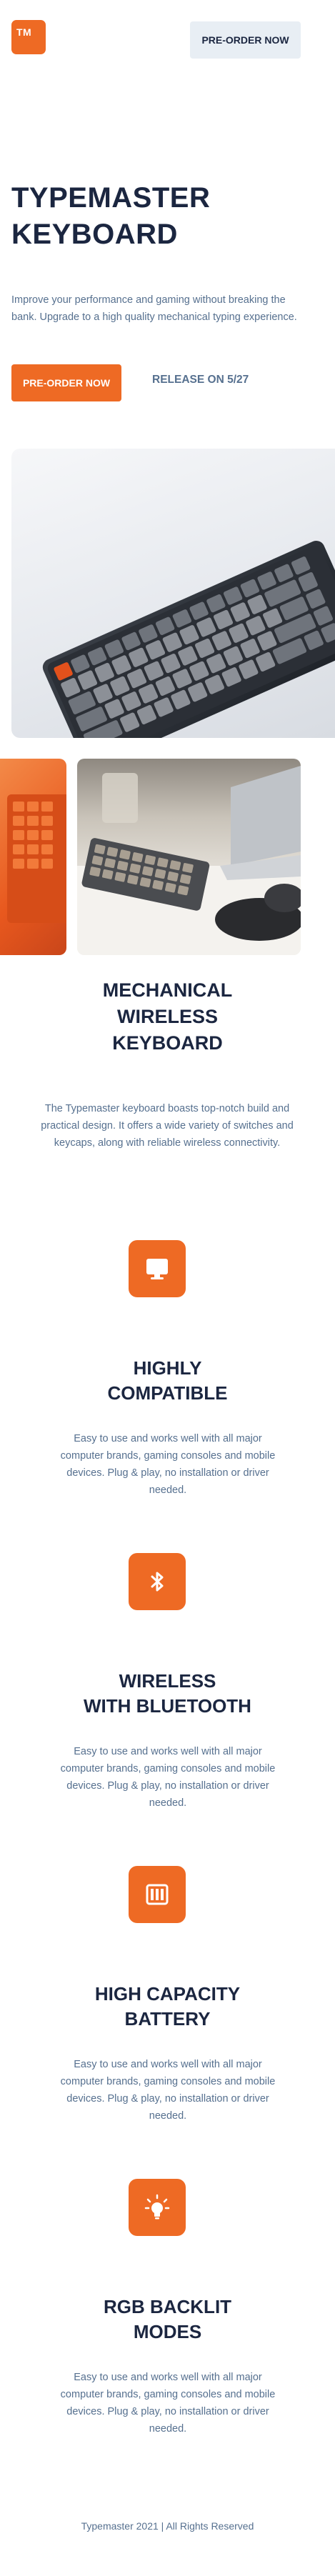 The width and height of the screenshot is (335, 2576). I want to click on intro-title-line3: KEYBOARD, so click(167, 1043).